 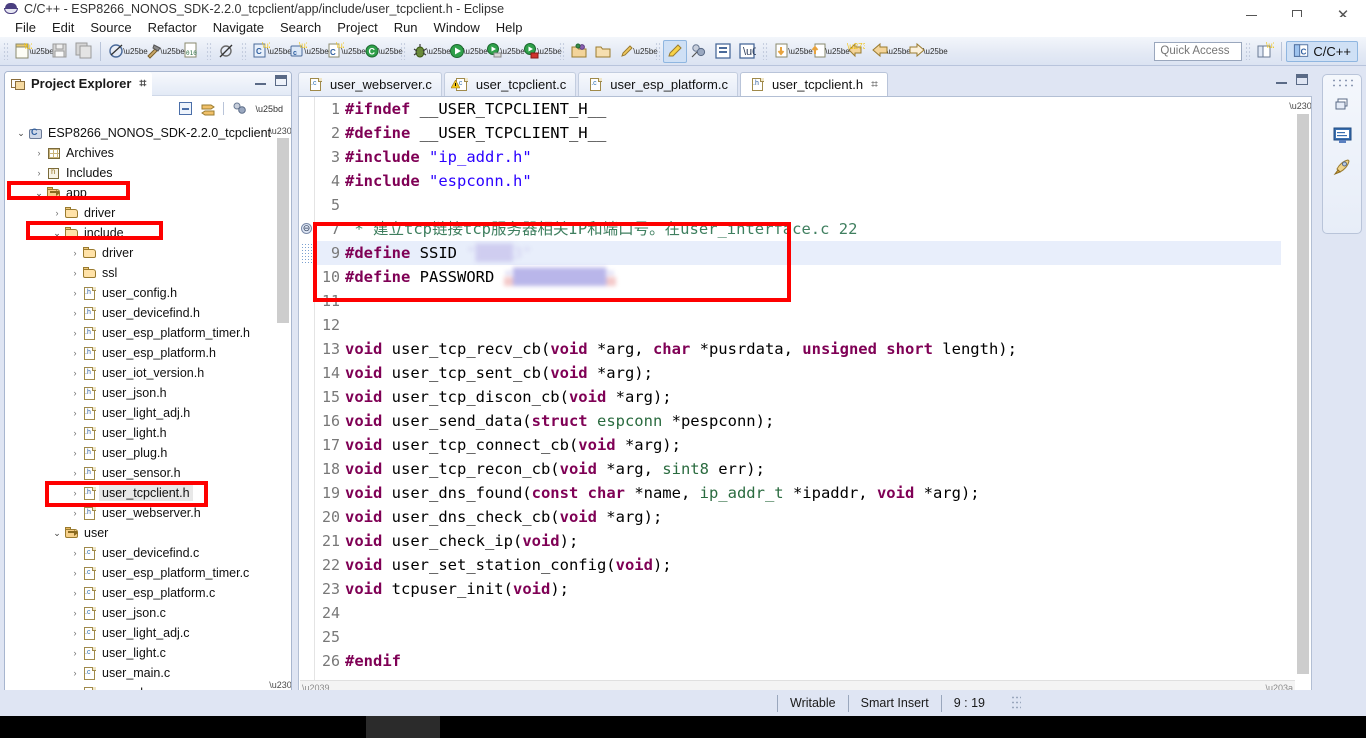 What do you see at coordinates (723, 51) in the screenshot?
I see `toggle-block-selection-button` at bounding box center [723, 51].